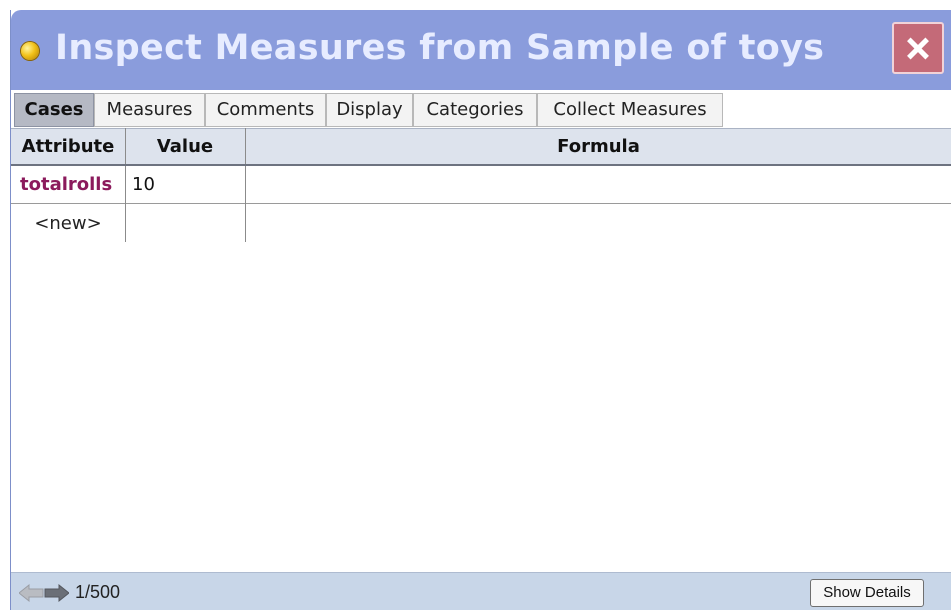  What do you see at coordinates (481, 591) in the screenshot?
I see `status-bar: 1/500 Show Details` at bounding box center [481, 591].